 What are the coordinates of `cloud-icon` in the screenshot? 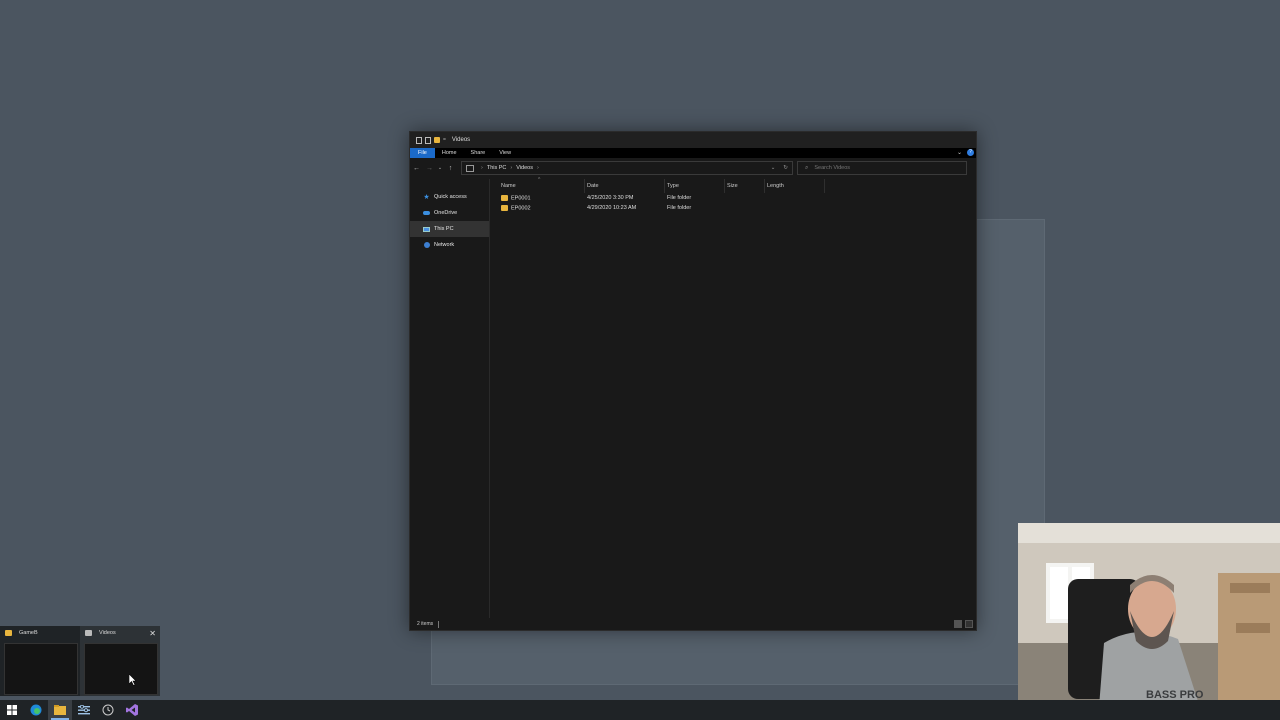 It's located at (426, 213).